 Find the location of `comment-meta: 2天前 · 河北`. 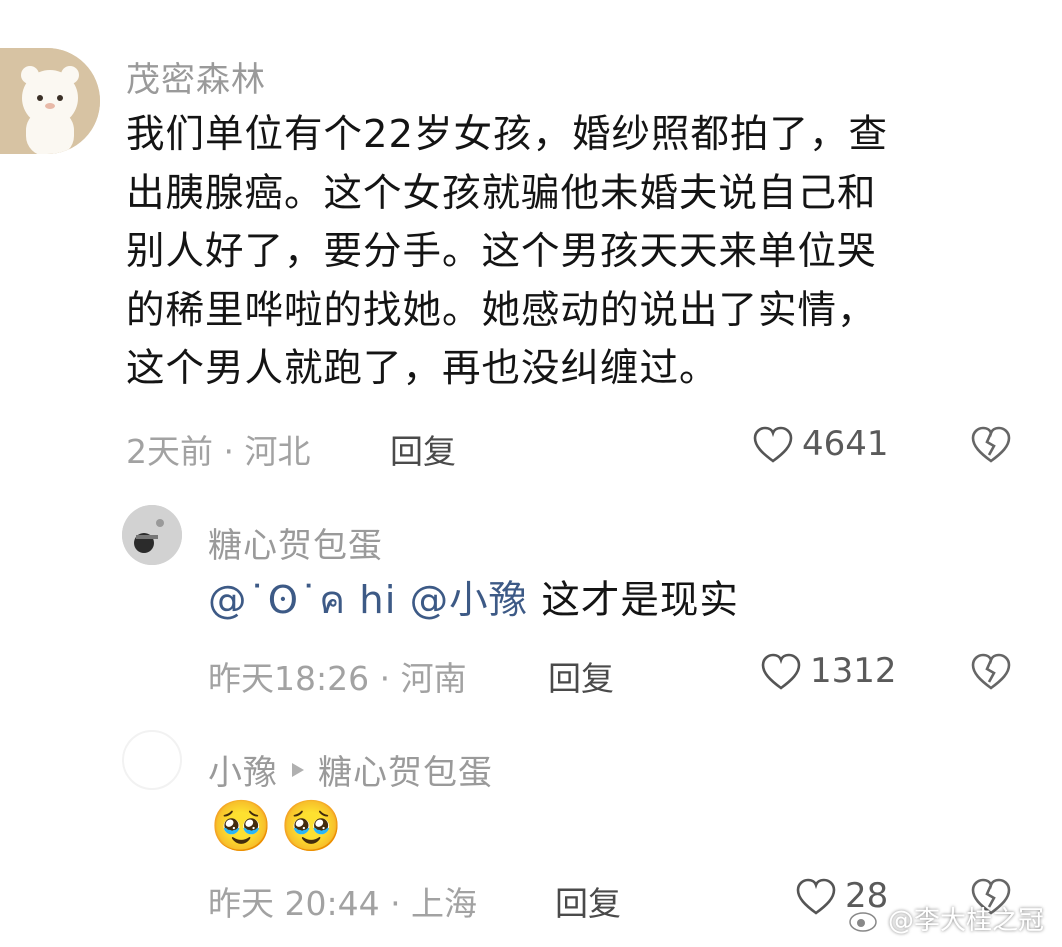

comment-meta: 2天前 · 河北 is located at coordinates (218, 451).